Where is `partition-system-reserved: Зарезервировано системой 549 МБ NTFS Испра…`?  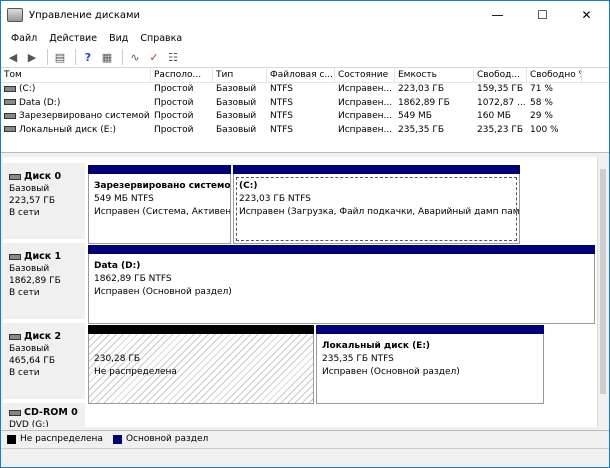 partition-system-reserved: Зарезервировано системой 549 МБ NTFS Испра… is located at coordinates (159, 204).